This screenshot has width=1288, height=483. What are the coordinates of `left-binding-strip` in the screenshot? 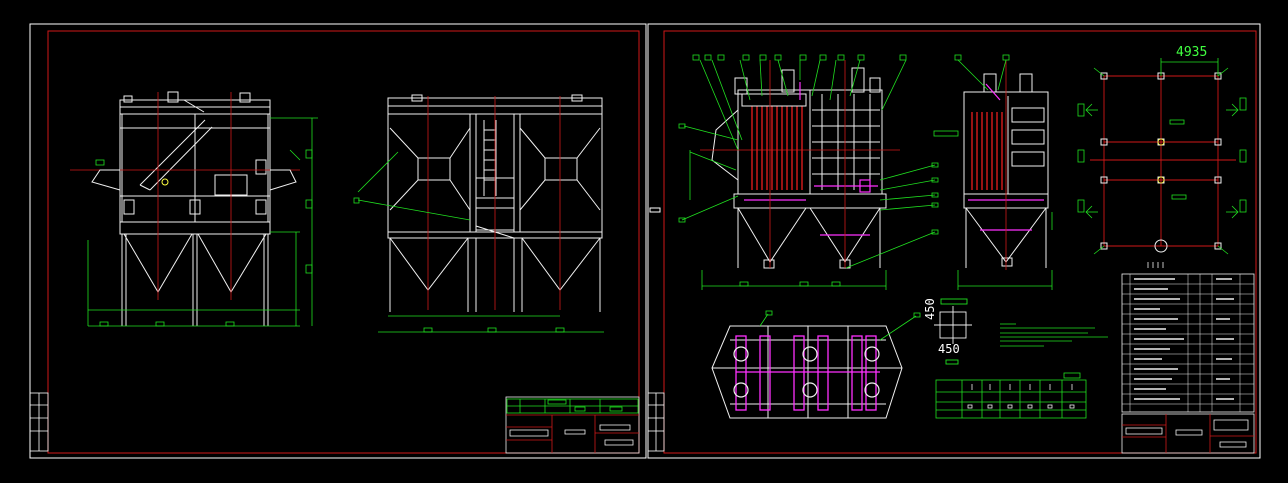 It's located at (39, 422).